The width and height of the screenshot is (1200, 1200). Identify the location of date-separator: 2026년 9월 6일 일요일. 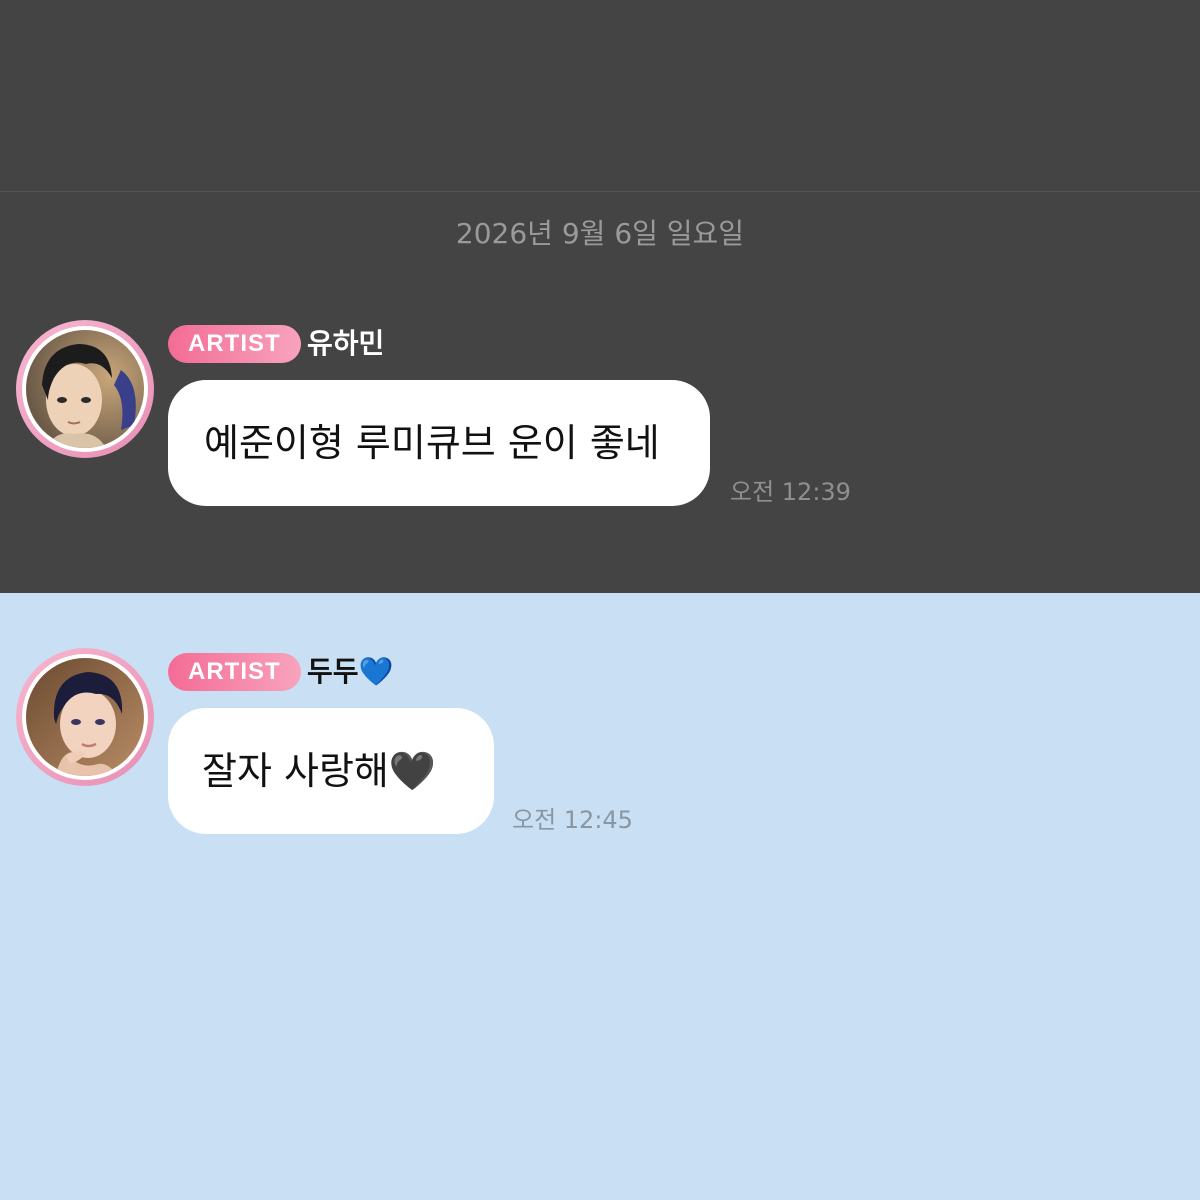
(600, 233).